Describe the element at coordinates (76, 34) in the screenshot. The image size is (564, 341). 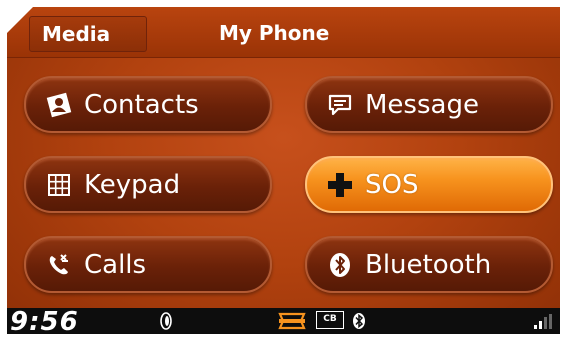
I see `media-tab-label: Media` at that location.